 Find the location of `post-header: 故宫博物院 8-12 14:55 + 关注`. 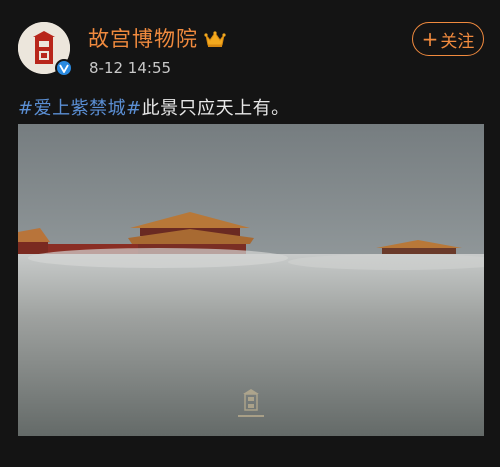

post-header: 故宫博物院 8-12 14:55 + 关注 is located at coordinates (251, 52).